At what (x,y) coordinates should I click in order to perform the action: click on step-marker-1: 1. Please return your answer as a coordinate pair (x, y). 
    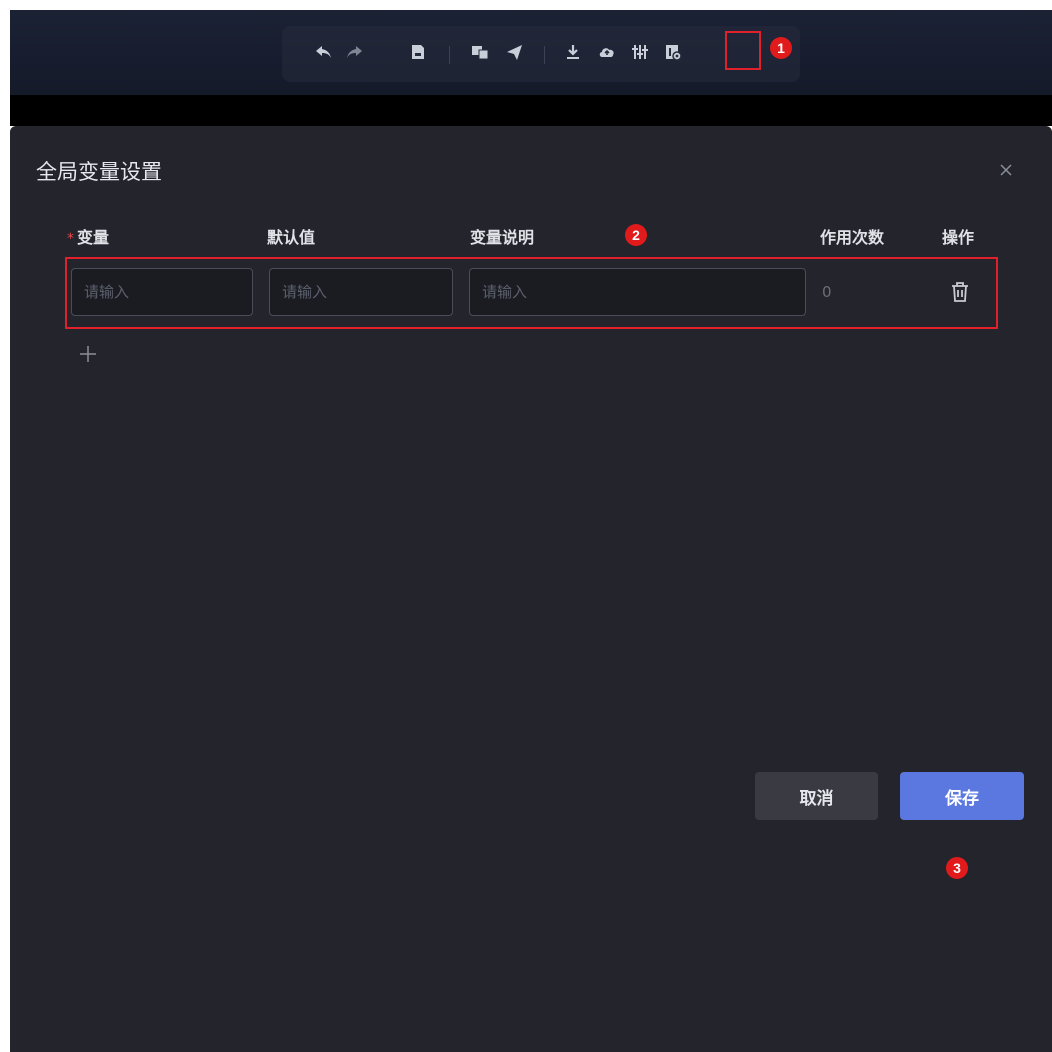
    Looking at the image, I should click on (781, 48).